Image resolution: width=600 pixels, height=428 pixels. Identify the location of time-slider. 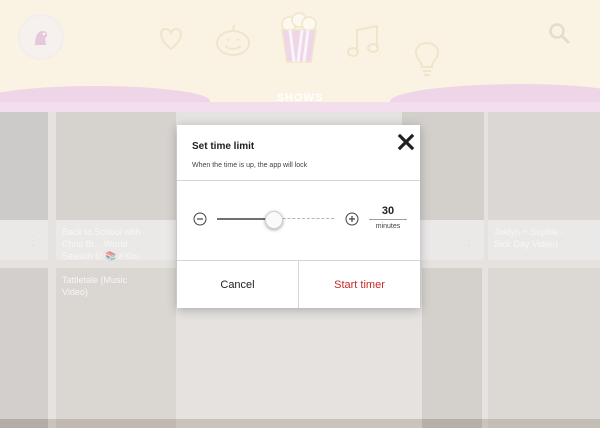
(275, 220).